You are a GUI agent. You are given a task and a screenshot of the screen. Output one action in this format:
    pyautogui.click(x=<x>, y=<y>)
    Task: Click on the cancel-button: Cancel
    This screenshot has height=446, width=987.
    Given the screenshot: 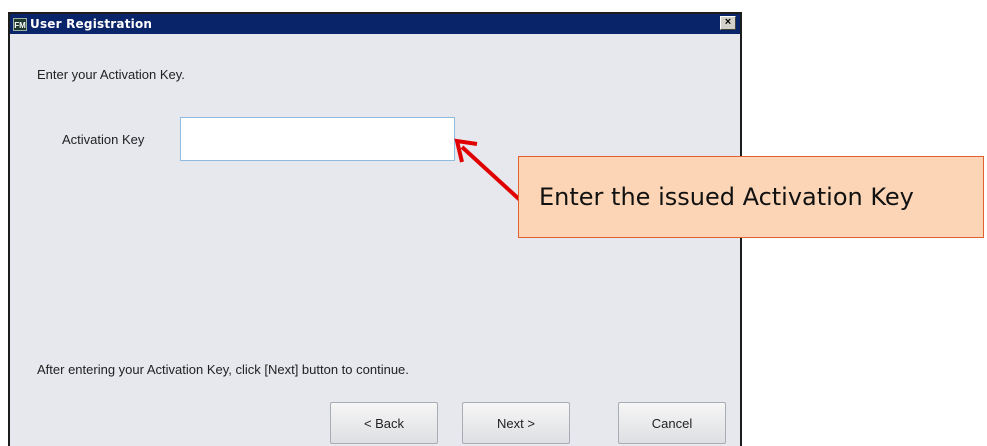 What is the action you would take?
    pyautogui.click(x=672, y=423)
    